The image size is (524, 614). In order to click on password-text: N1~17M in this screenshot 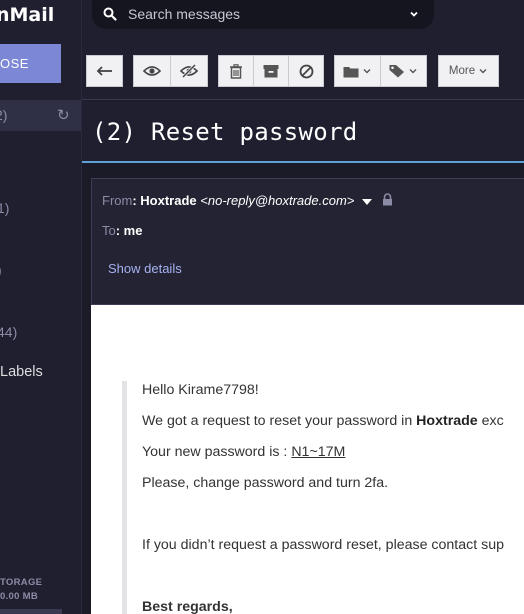, I will do `click(318, 452)`.